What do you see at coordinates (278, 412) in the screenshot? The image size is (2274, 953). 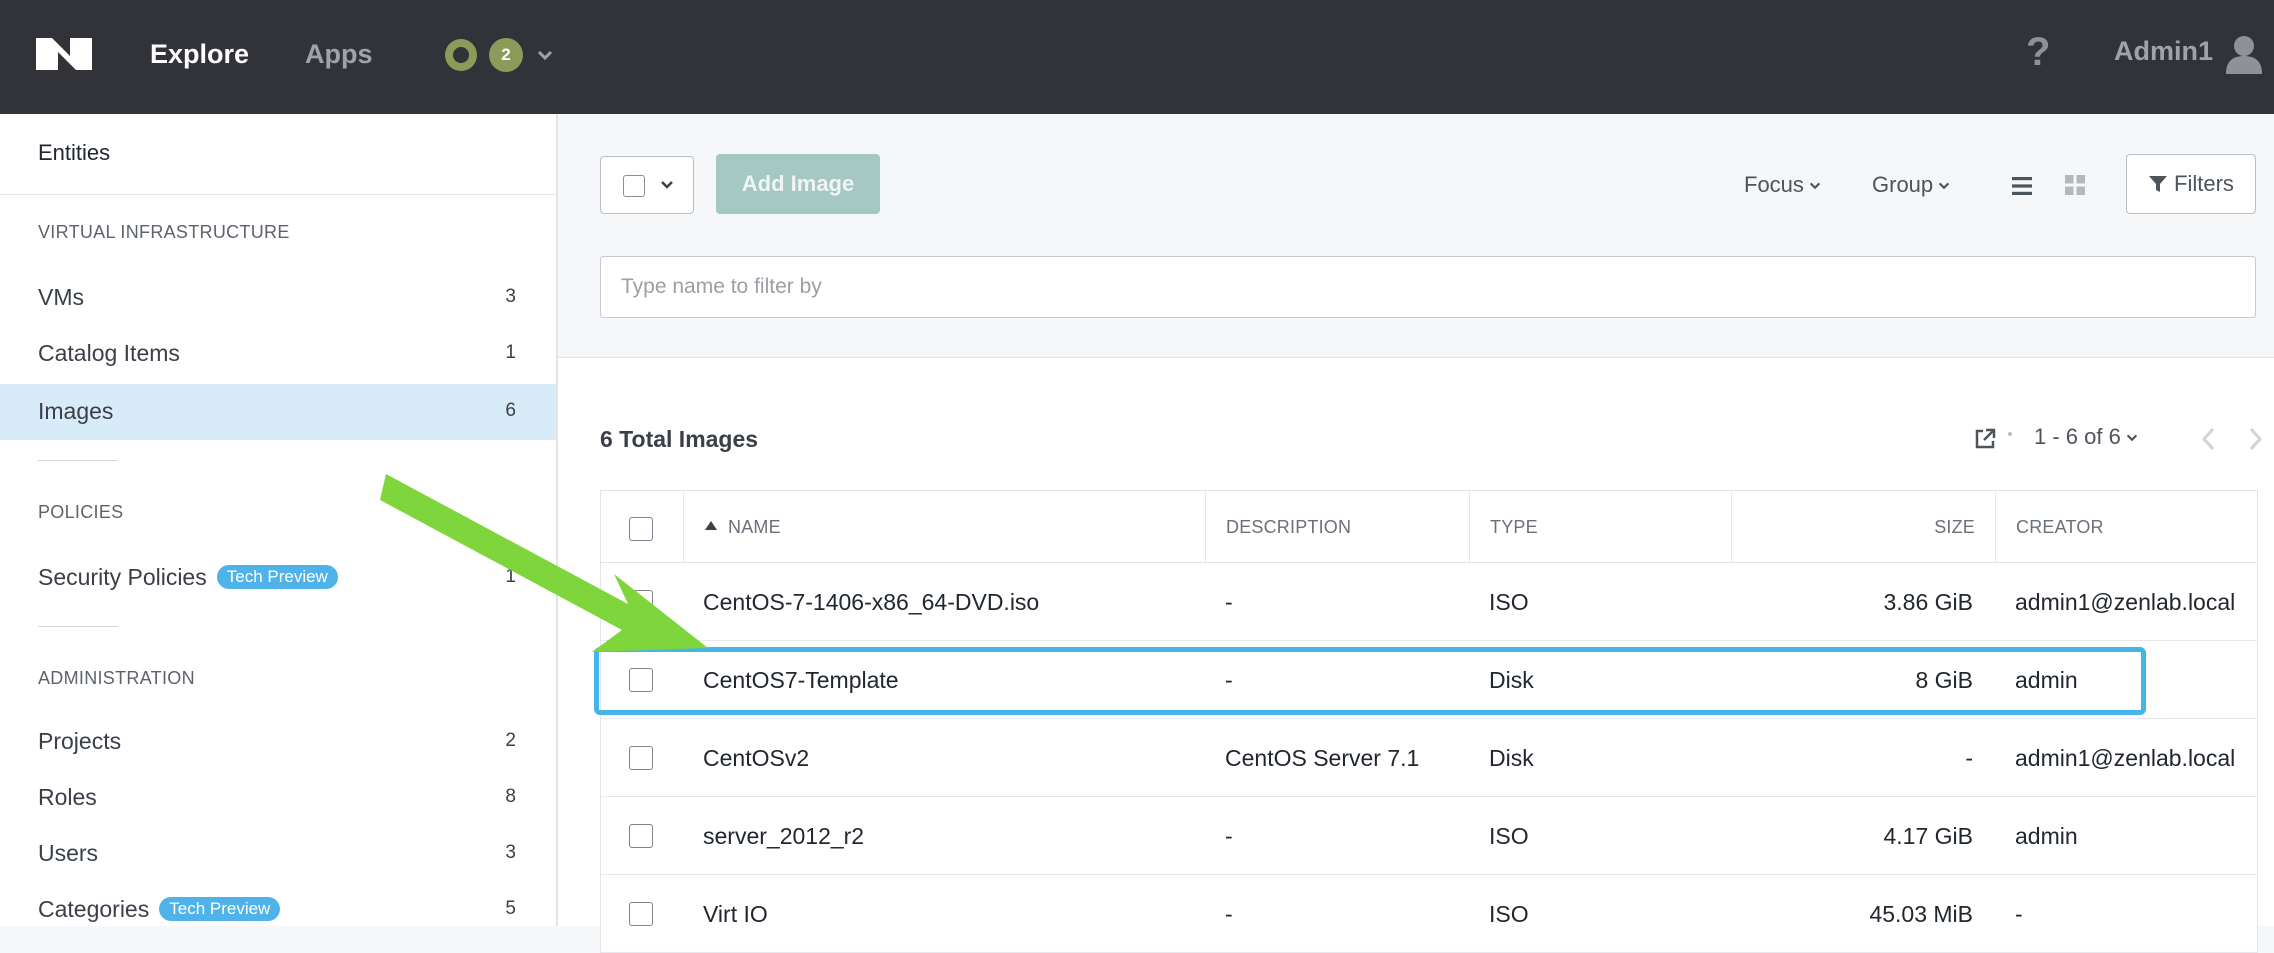 I see `sidebar-item-images: Images 6` at bounding box center [278, 412].